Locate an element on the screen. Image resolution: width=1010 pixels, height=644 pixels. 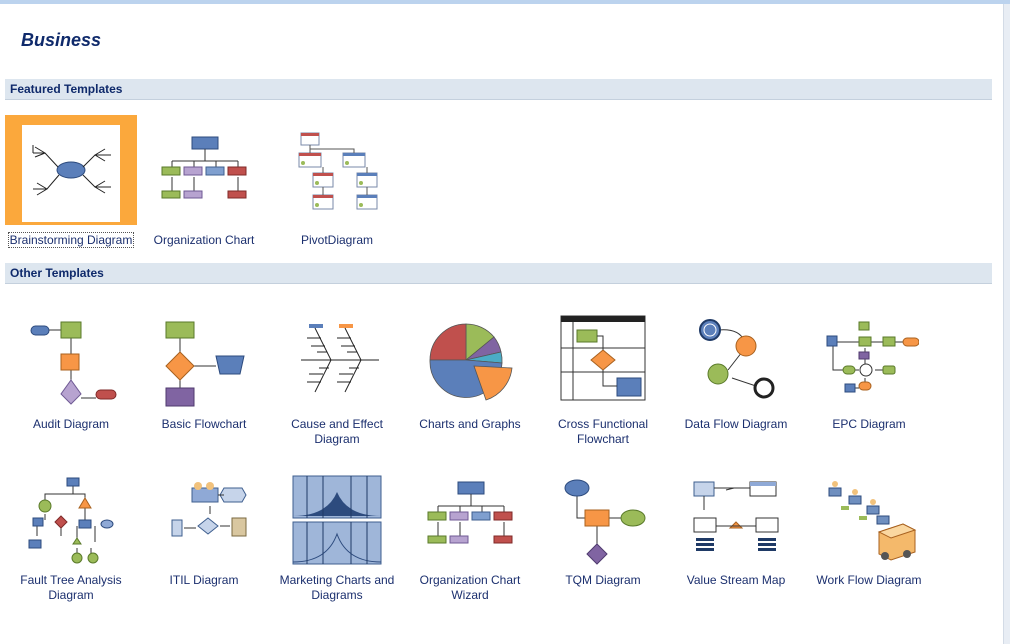
template-label-line2: Flowchart is located at coordinates (602, 439).